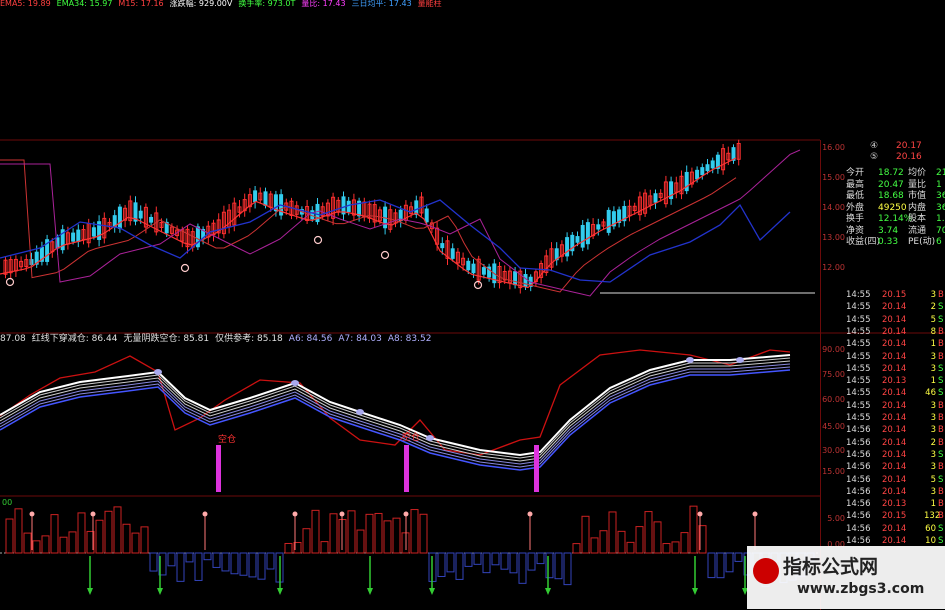 The height and width of the screenshot is (610, 945). I want to click on tick-direction: S, so click(941, 307).